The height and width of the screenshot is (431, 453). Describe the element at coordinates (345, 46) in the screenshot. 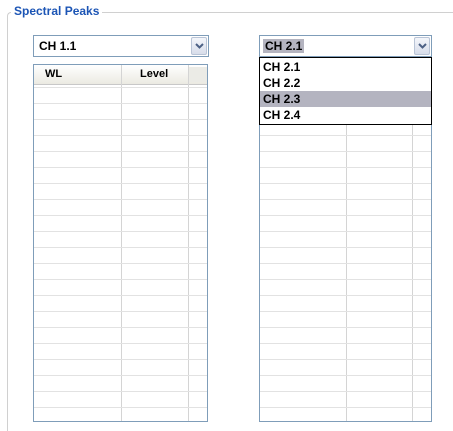

I see `channel-2-select: CH 2.1` at that location.